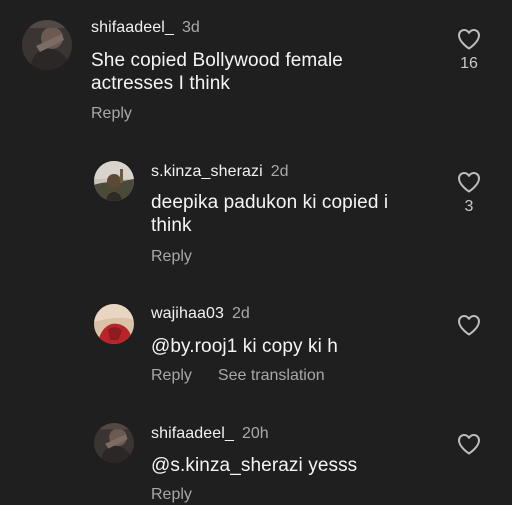  What do you see at coordinates (469, 206) in the screenshot?
I see `like-count: 3` at bounding box center [469, 206].